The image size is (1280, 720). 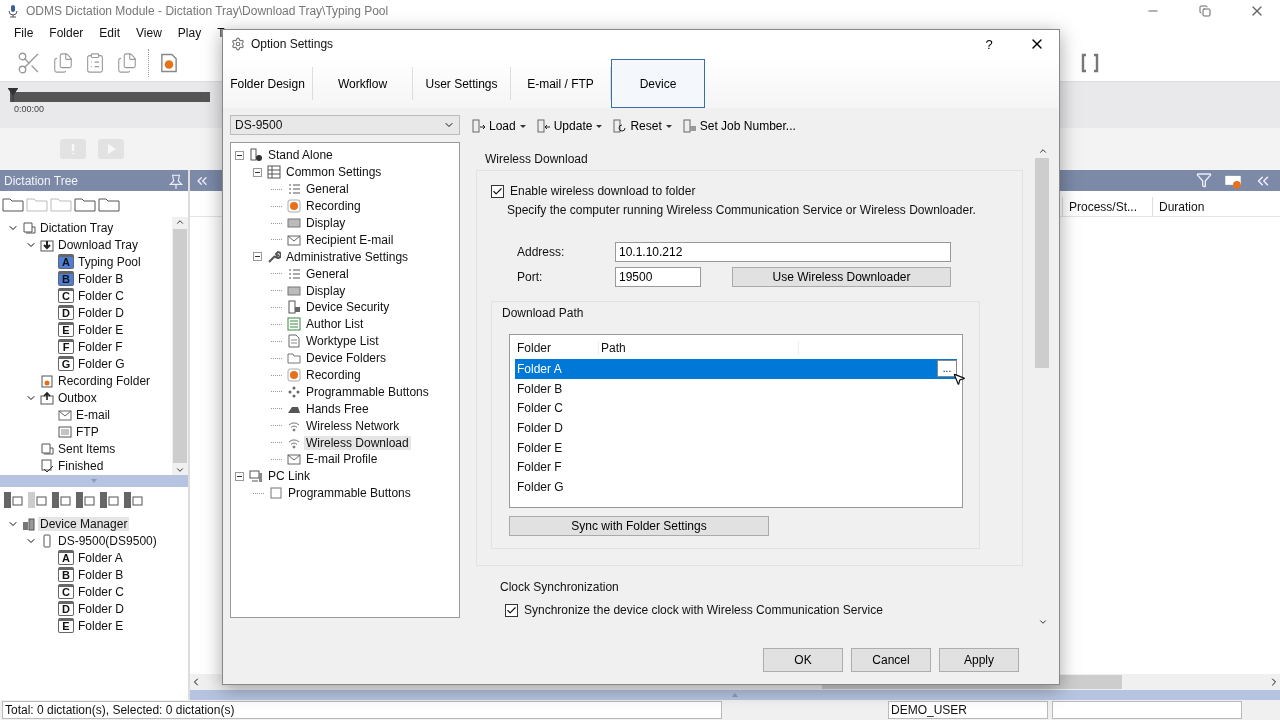 I want to click on settings-tree-item: Hands Free, so click(x=337, y=408).